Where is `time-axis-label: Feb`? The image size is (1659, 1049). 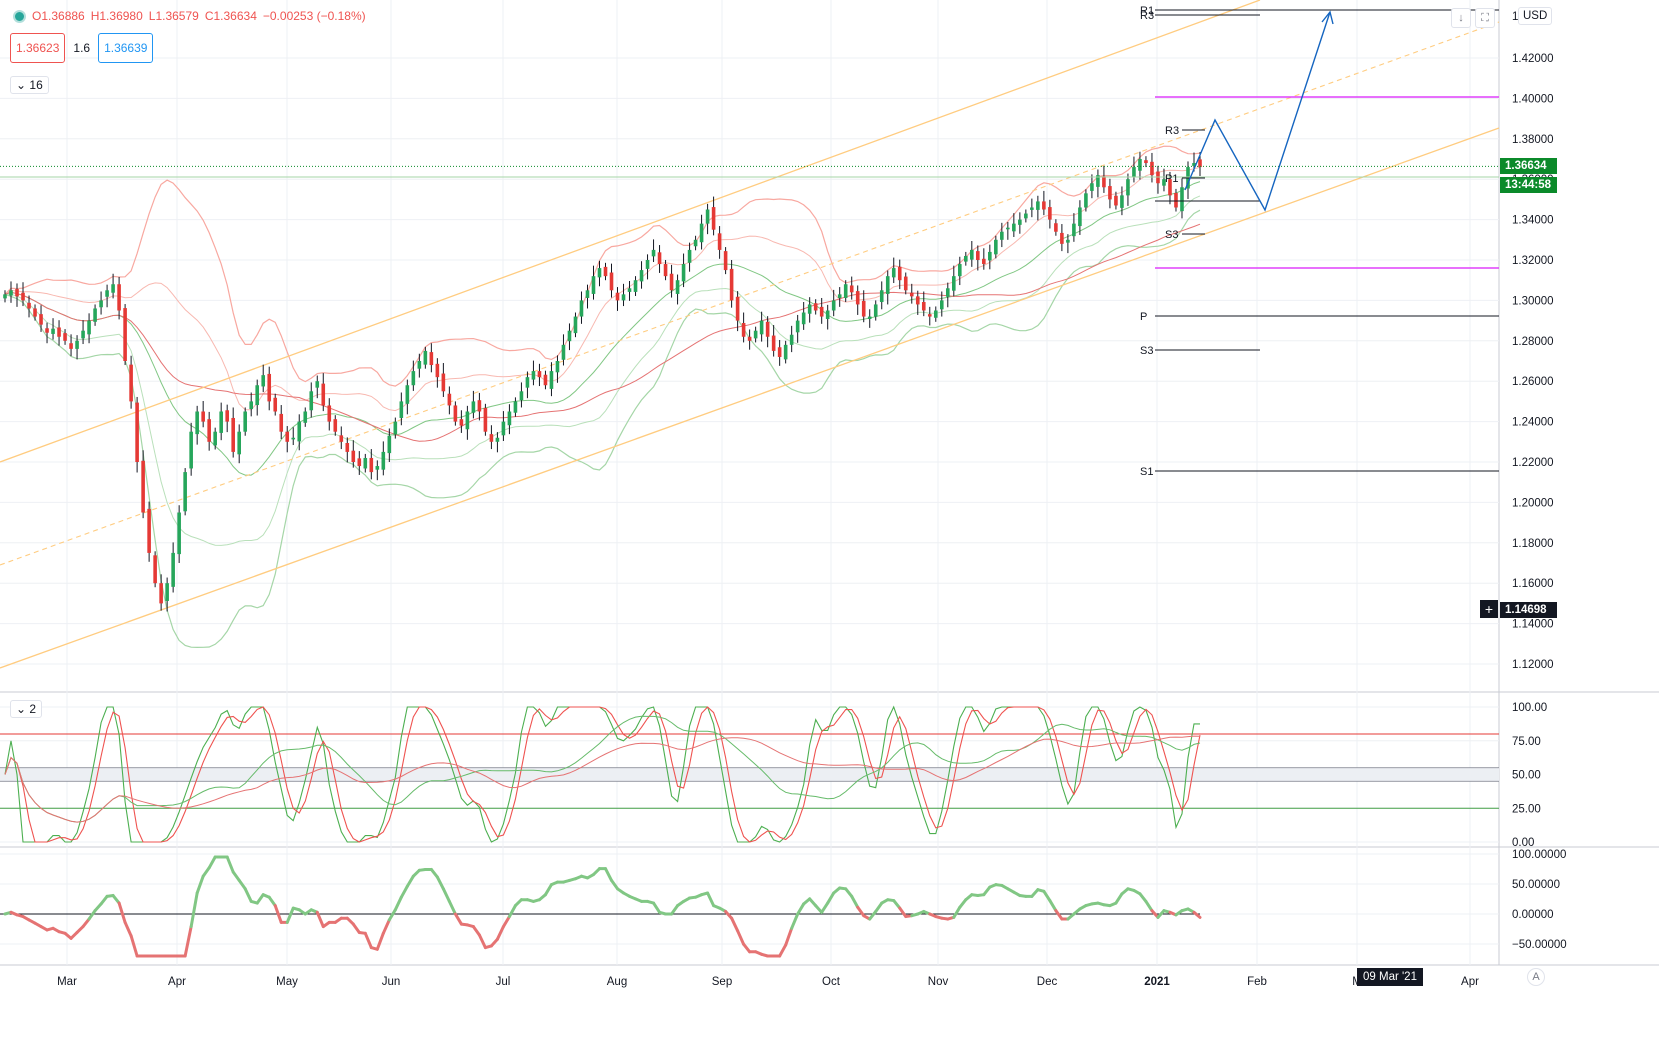 time-axis-label: Feb is located at coordinates (1257, 982).